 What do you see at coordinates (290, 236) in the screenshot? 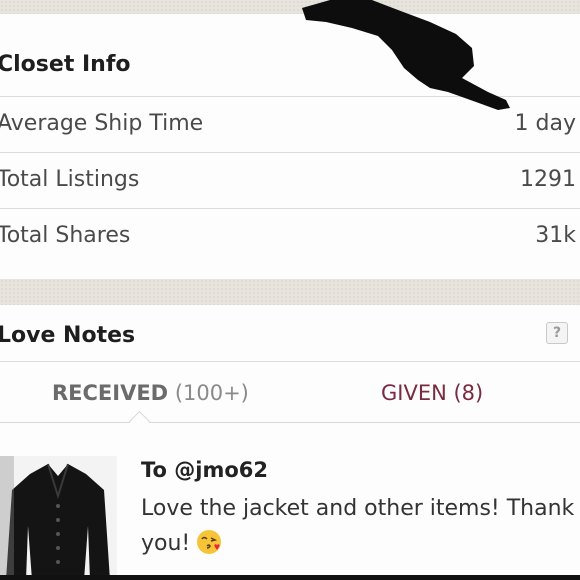
I see `total-shares-row: Total Shares 31k` at bounding box center [290, 236].